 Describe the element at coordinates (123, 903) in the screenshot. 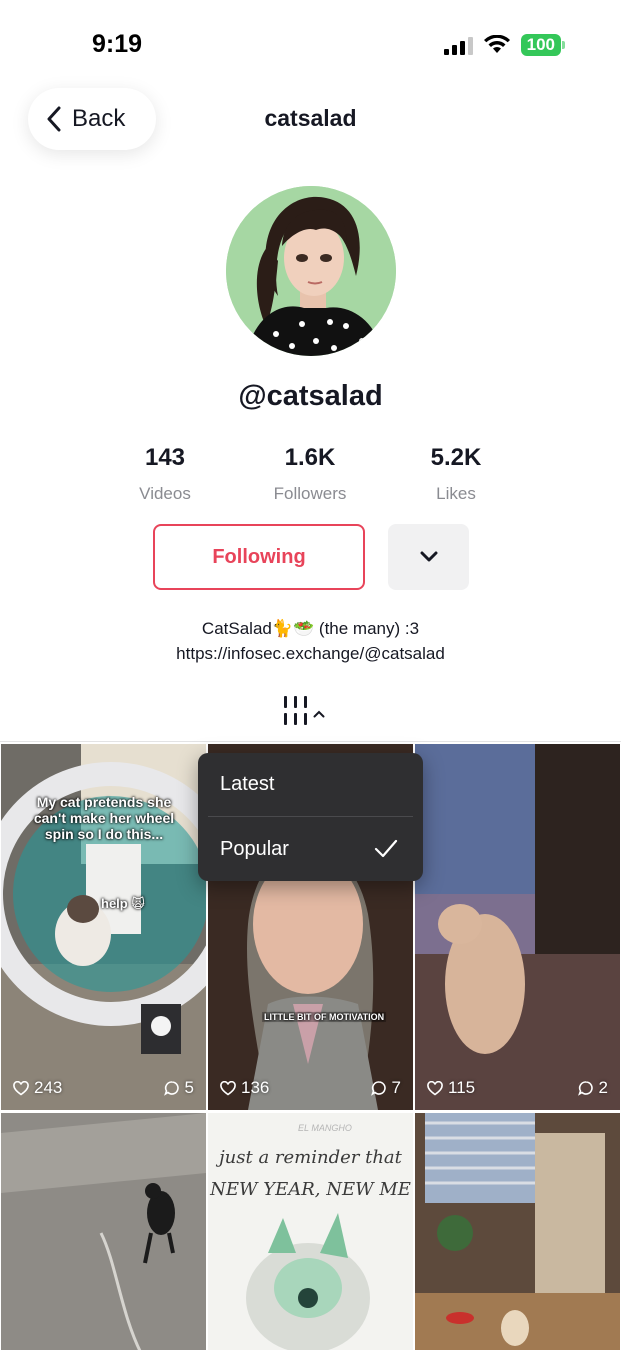

I see `video-sticker: help 🙀` at that location.